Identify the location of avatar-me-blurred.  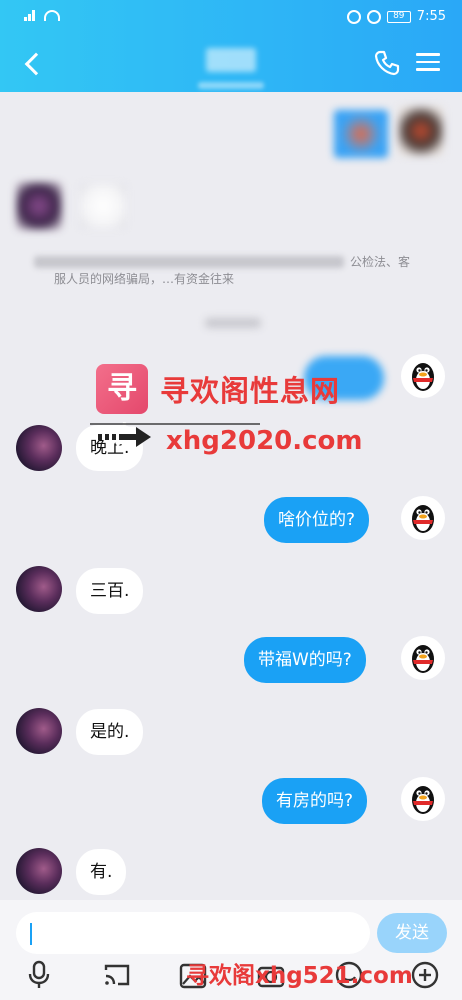
(421, 131).